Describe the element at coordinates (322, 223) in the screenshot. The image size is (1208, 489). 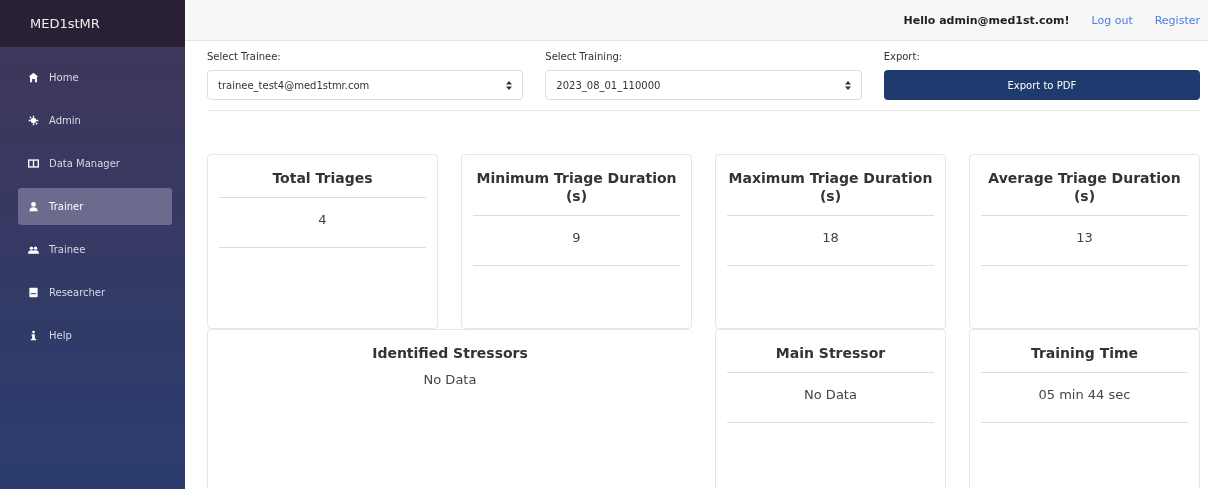
I see `card-value: 4` at that location.